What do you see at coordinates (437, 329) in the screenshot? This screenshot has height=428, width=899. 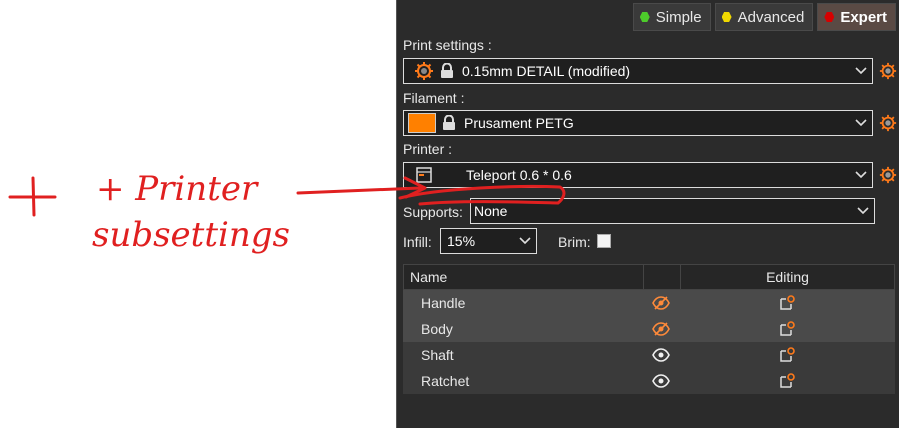 I see `object-name: Body` at bounding box center [437, 329].